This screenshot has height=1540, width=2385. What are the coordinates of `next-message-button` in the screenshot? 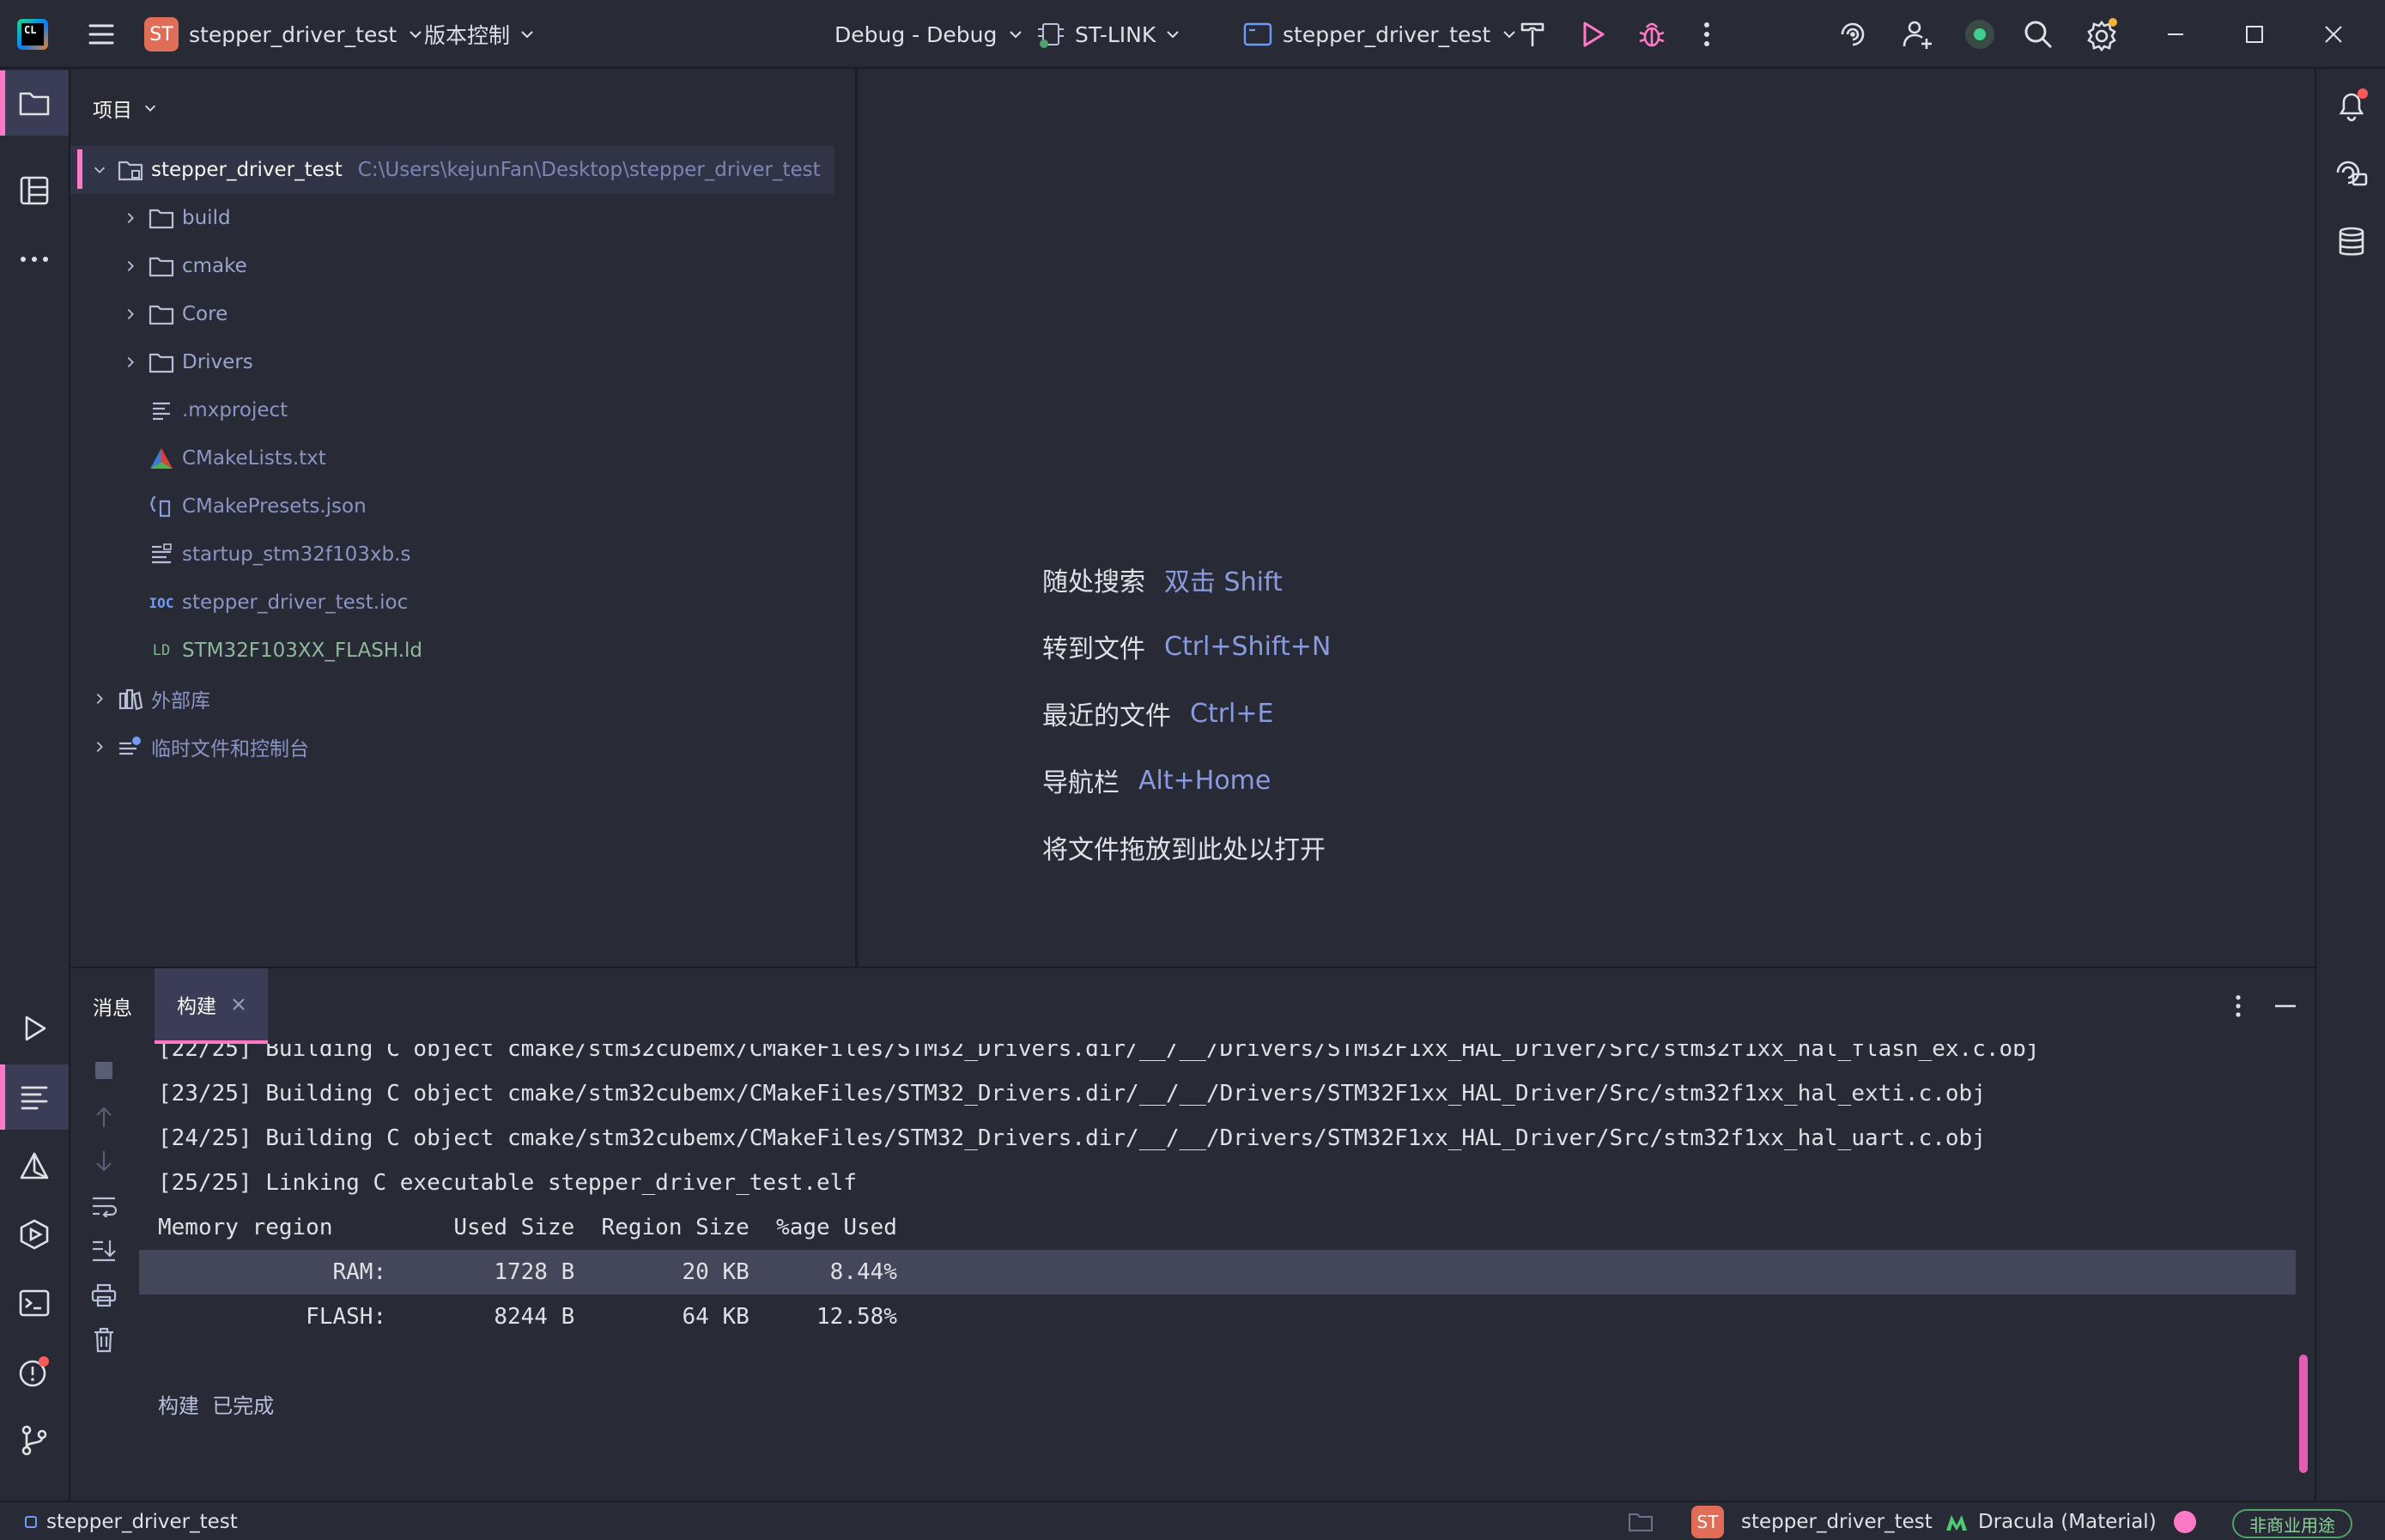 It's located at (104, 1161).